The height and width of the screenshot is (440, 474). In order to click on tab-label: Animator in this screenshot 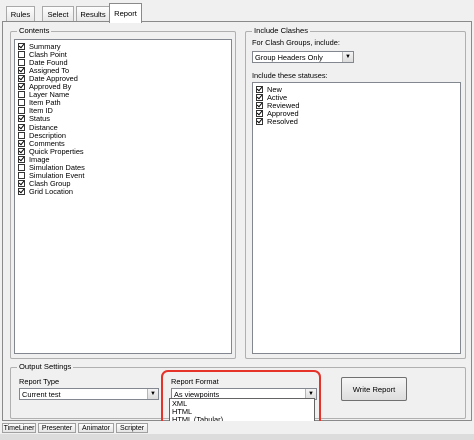, I will do `click(95, 428)`.